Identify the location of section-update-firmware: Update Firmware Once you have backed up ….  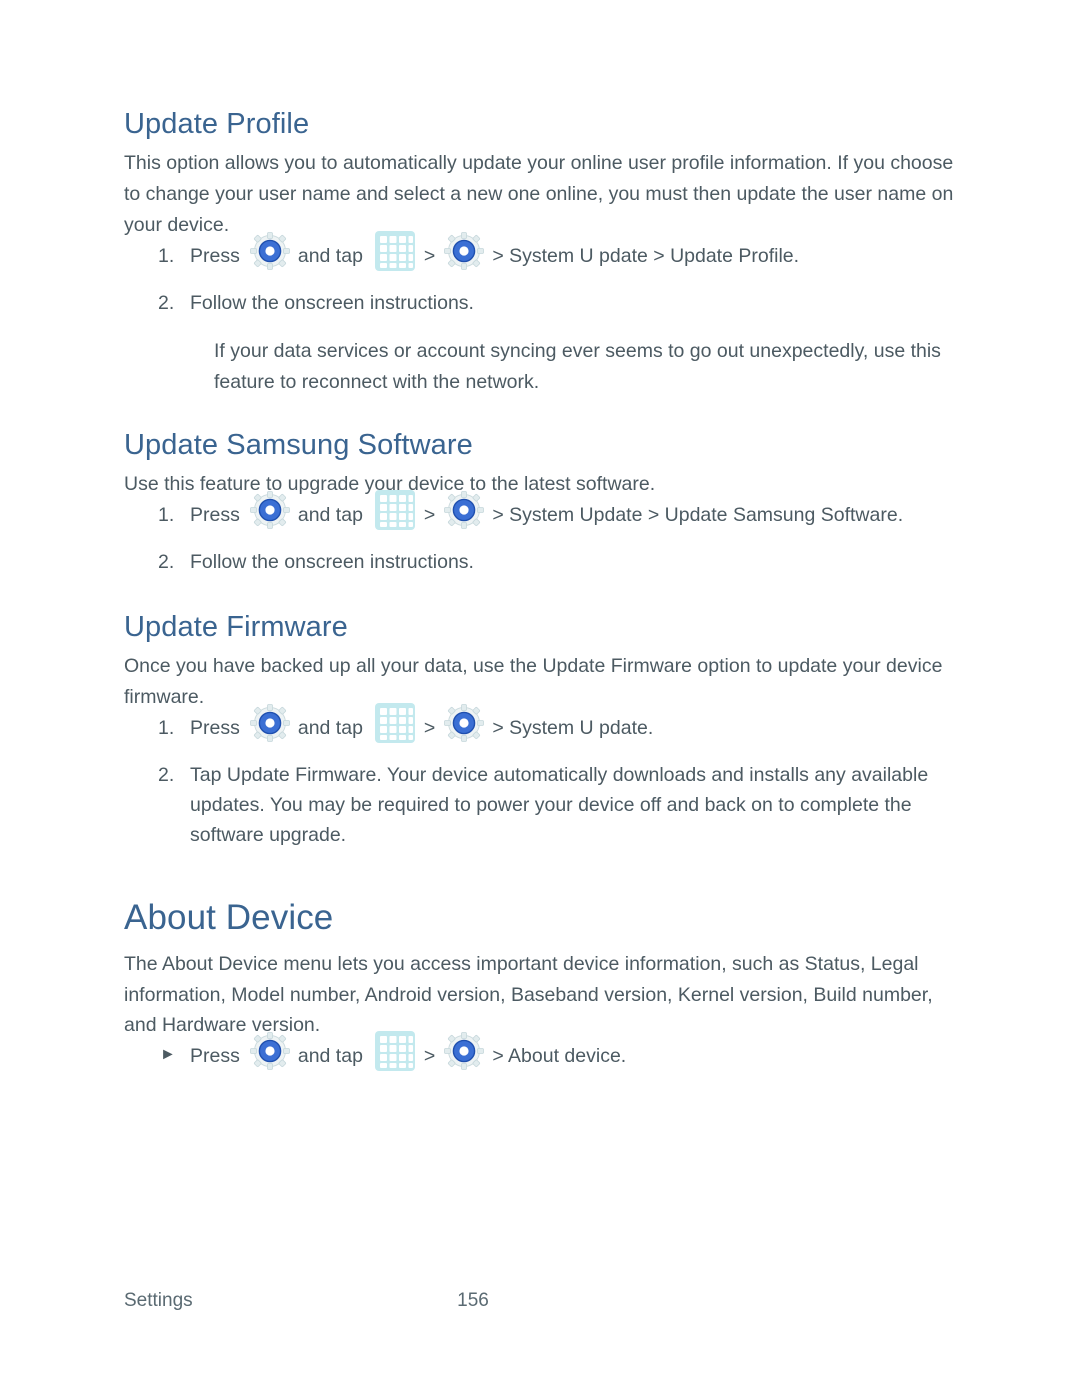
(543, 731).